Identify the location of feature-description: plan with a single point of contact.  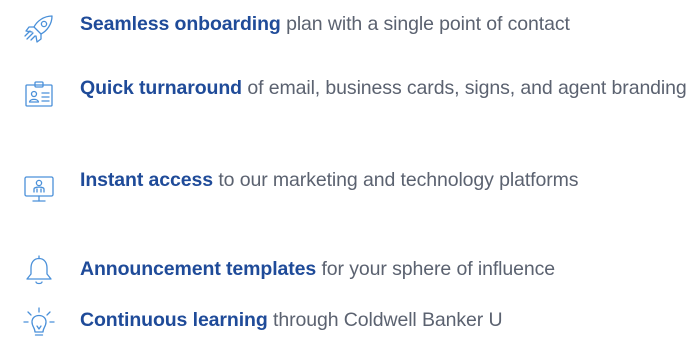
(425, 24).